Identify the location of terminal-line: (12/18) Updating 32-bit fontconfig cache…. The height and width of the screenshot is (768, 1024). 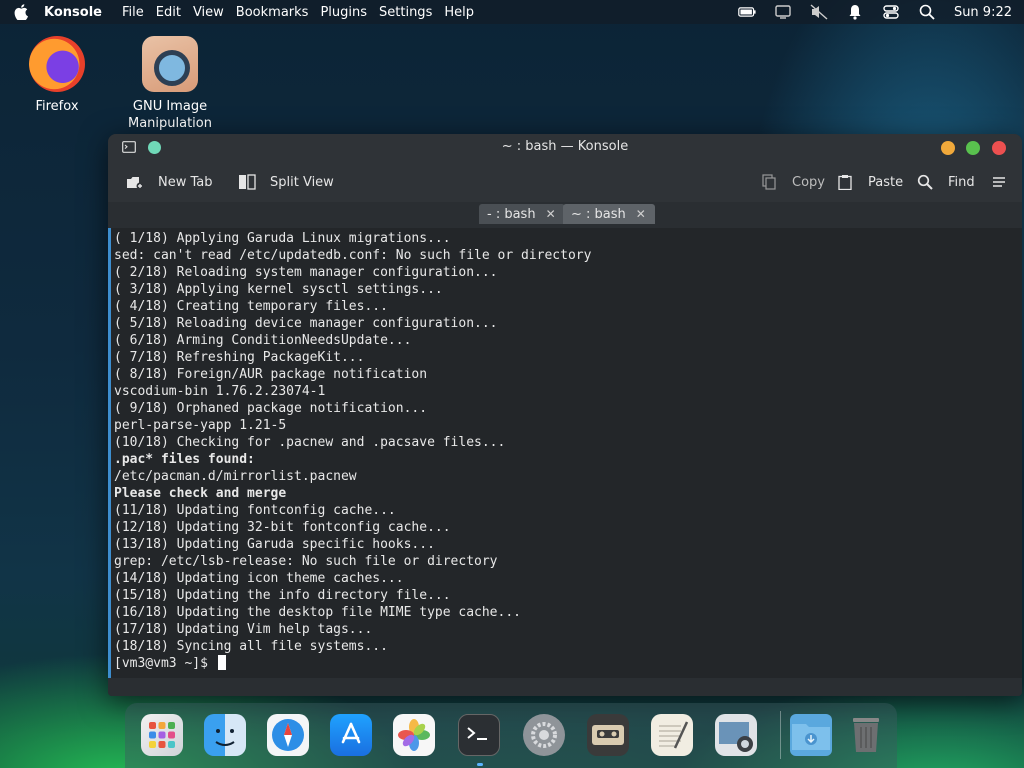
(282, 527).